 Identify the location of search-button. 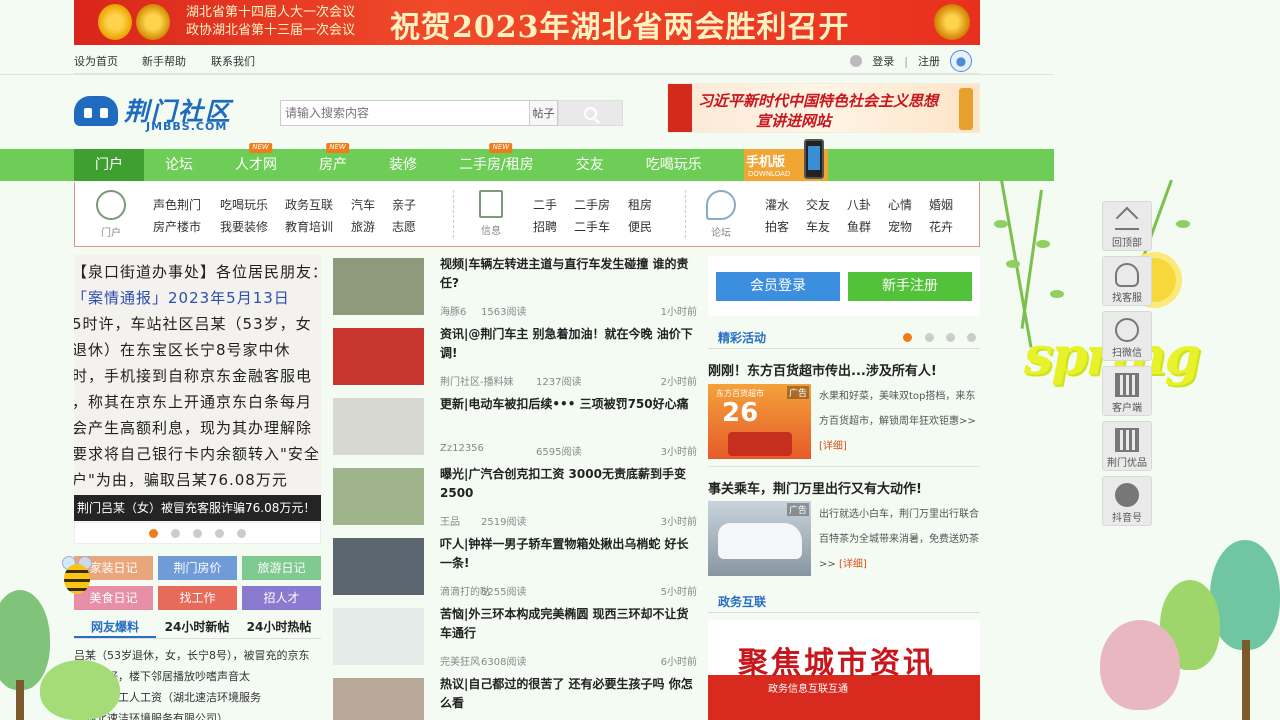
(590, 113).